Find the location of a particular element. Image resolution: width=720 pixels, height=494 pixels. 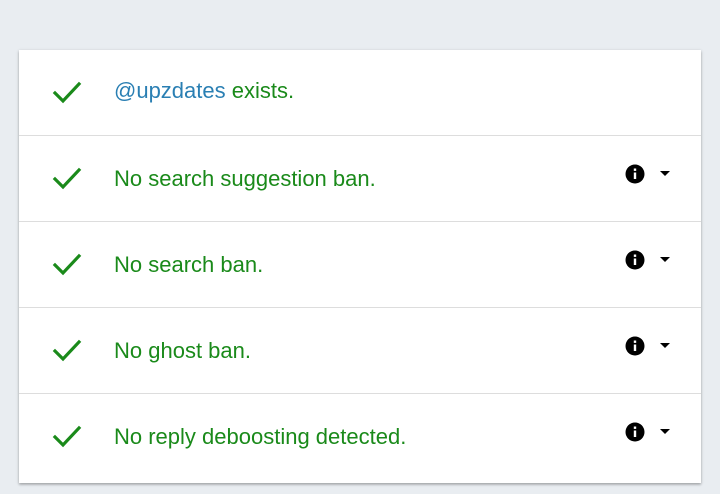

result-label: @upzdates exists. is located at coordinates (204, 91).